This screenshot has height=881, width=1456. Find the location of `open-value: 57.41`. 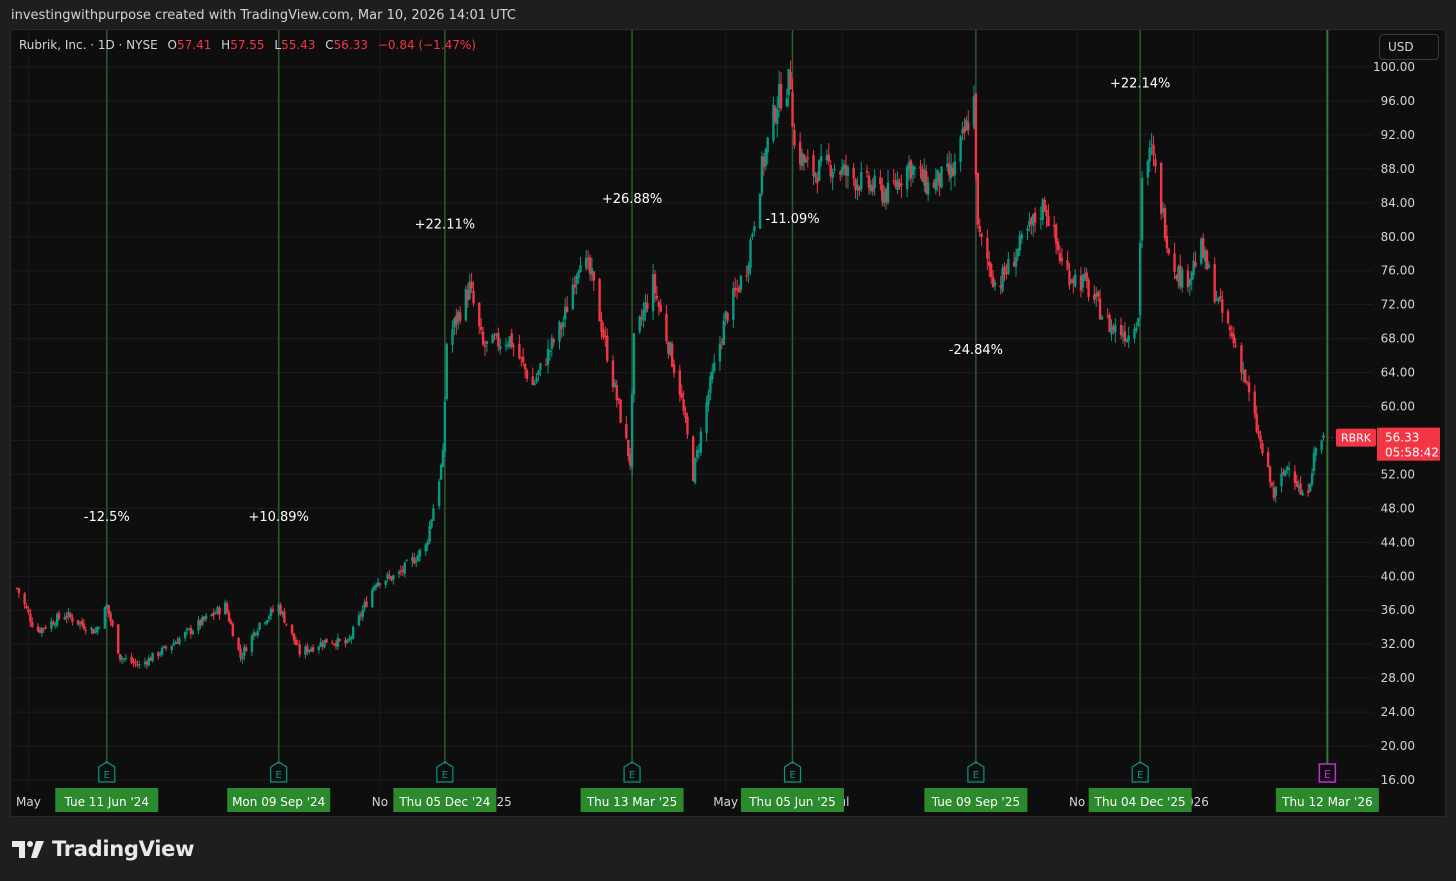

open-value: 57.41 is located at coordinates (194, 45).